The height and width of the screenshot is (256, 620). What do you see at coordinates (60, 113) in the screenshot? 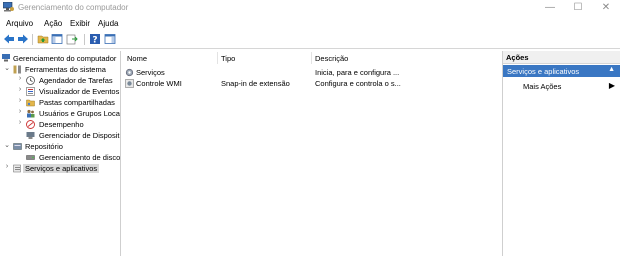
I see `tree-item-local-users-groups: › Usuários e Grupos Locais` at bounding box center [60, 113].